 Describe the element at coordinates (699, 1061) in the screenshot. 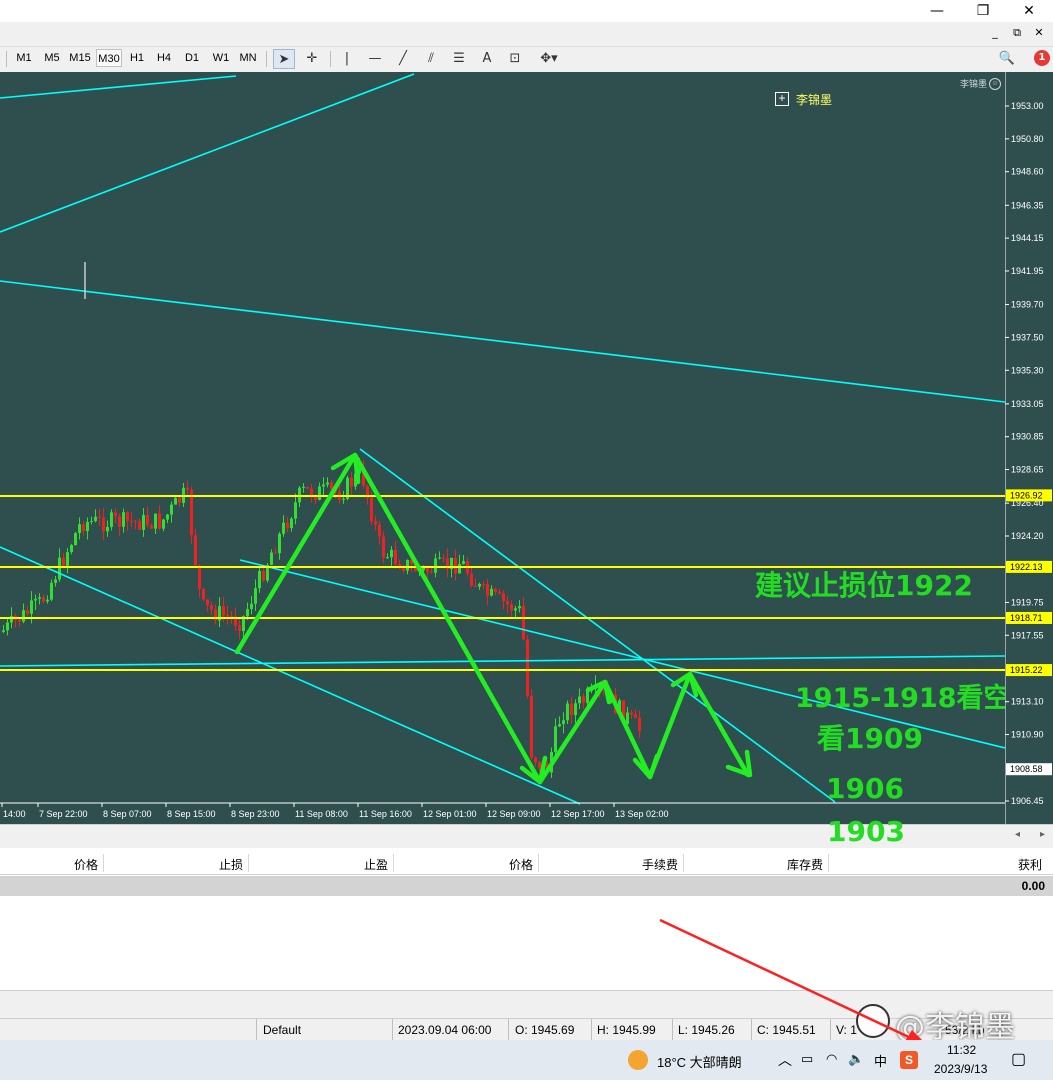

I see `weather-text: 18°C 大部晴朗` at that location.